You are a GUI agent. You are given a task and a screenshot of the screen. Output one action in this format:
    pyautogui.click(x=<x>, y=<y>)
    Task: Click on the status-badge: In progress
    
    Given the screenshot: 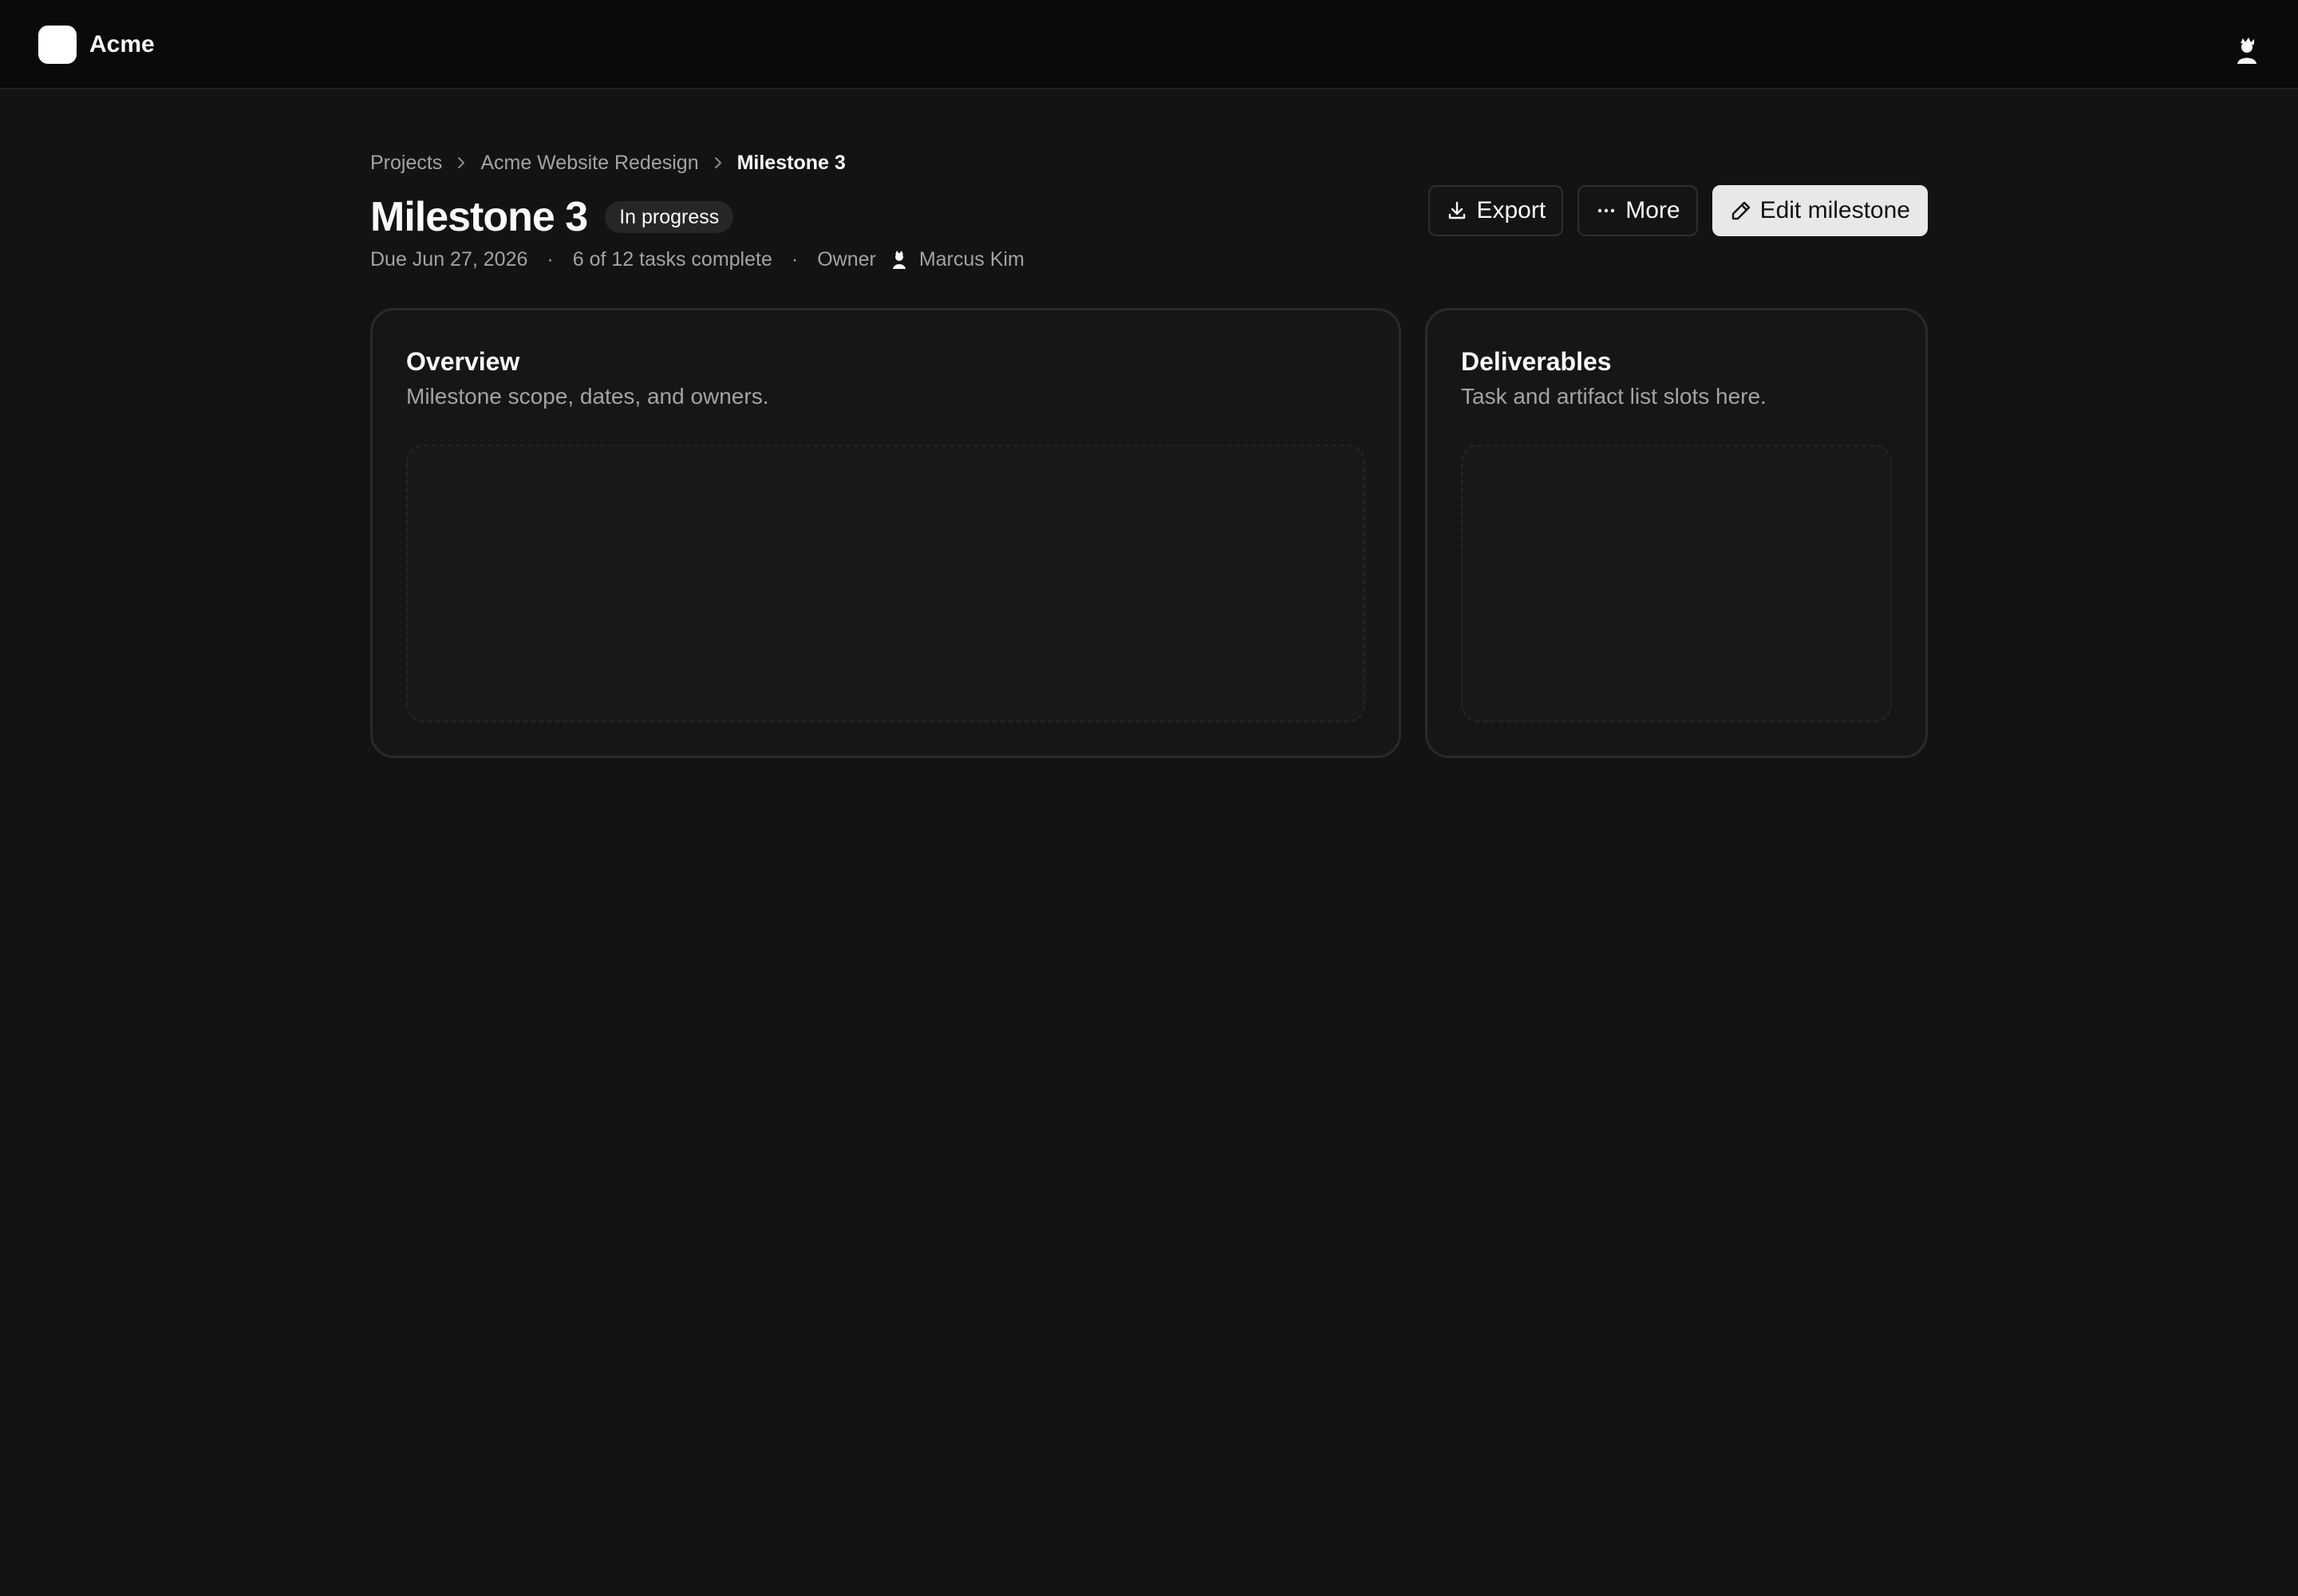 What is the action you would take?
    pyautogui.click(x=669, y=217)
    